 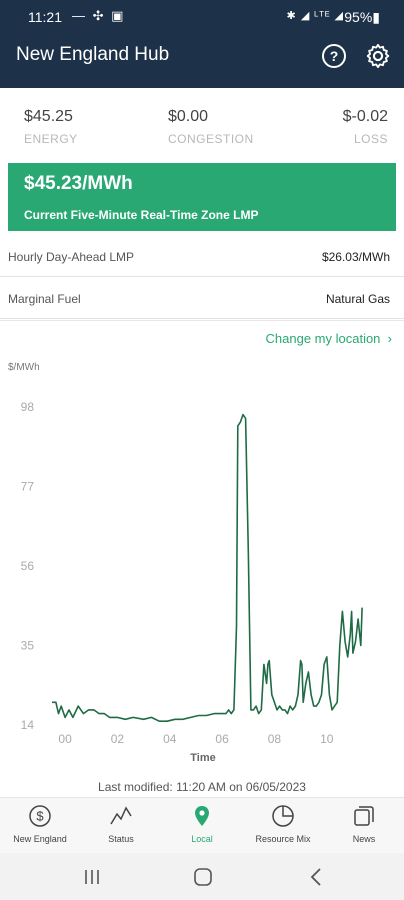 What do you see at coordinates (202, 839) in the screenshot?
I see `nav-label: Local` at bounding box center [202, 839].